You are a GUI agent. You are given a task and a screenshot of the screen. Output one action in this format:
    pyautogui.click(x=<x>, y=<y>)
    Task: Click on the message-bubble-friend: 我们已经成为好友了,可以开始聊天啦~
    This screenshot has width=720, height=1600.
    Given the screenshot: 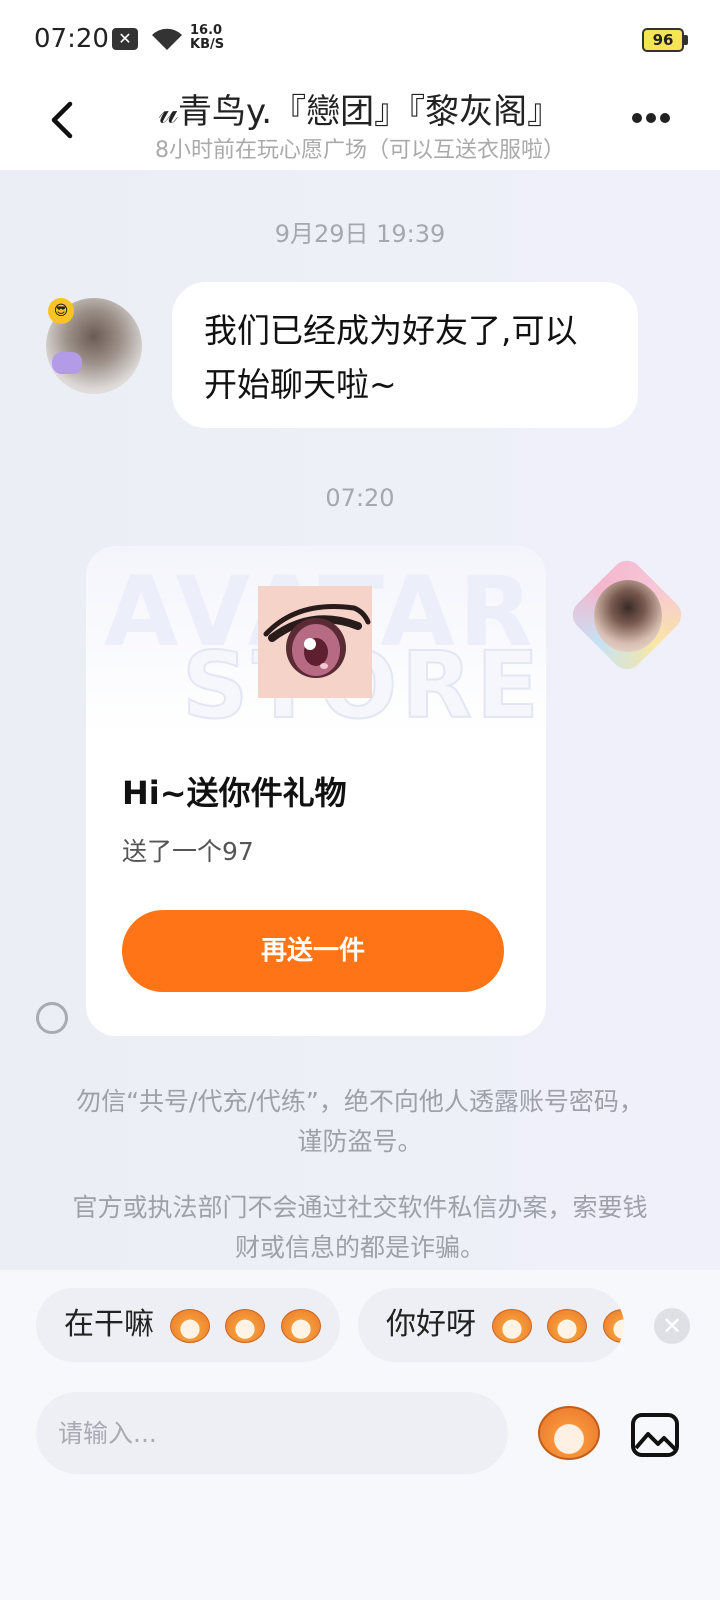 What is the action you would take?
    pyautogui.click(x=405, y=355)
    